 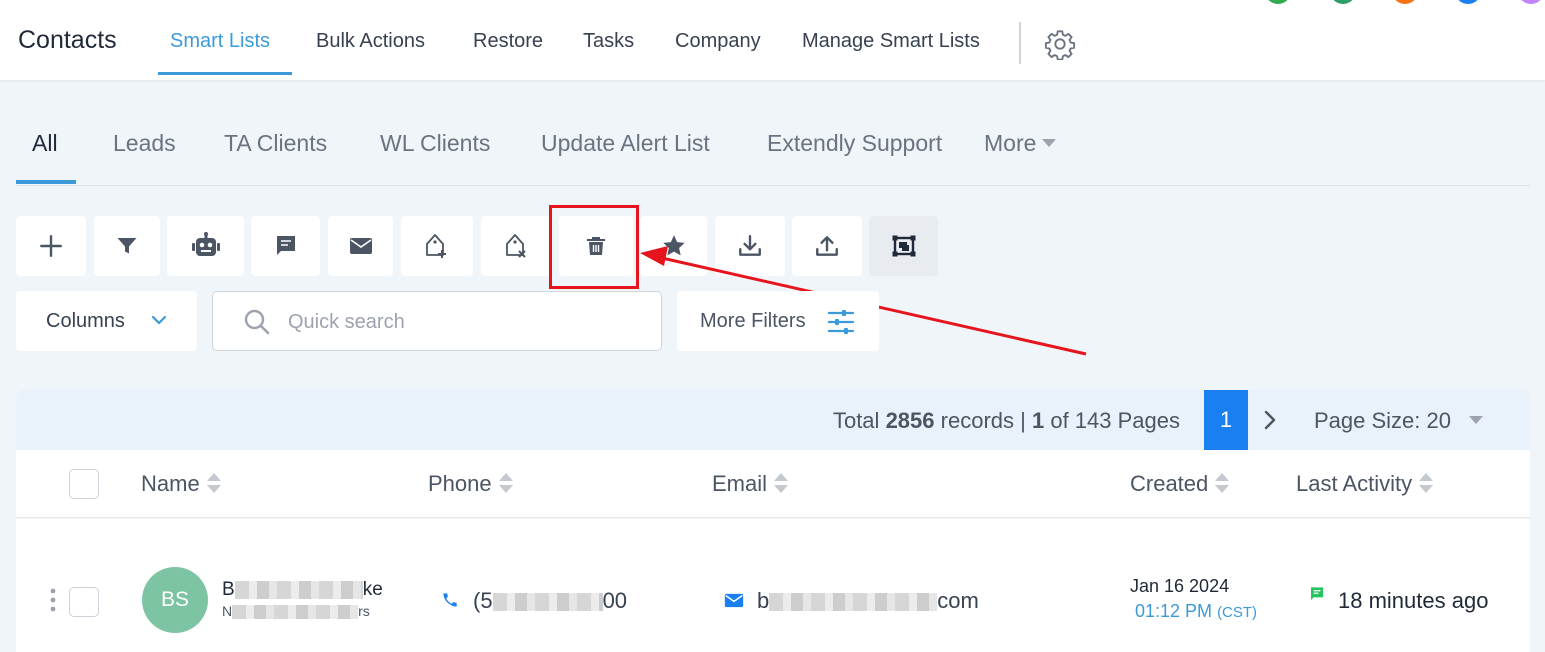 I want to click on search-icon, so click(x=257, y=322).